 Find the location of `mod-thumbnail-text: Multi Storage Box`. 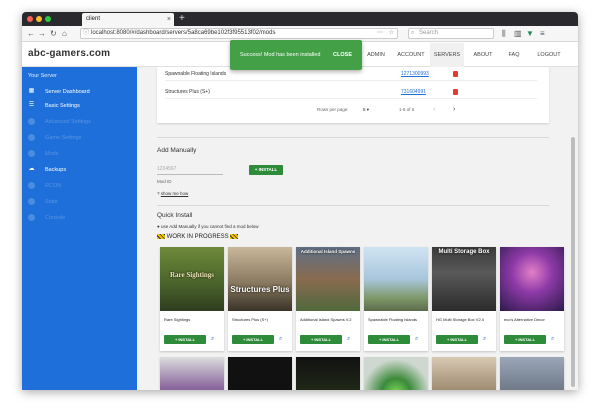

mod-thumbnail-text: Multi Storage Box is located at coordinates (464, 252).